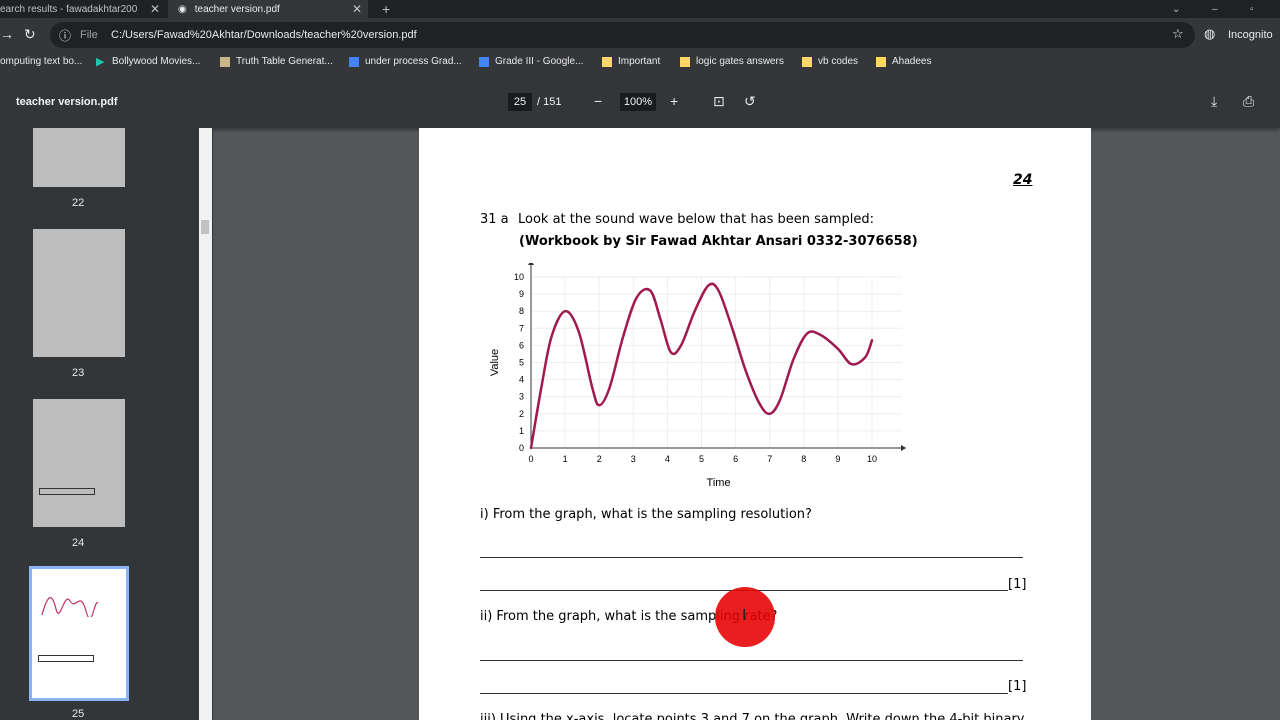 The image size is (1280, 720). What do you see at coordinates (521, 345) in the screenshot?
I see `y-tick-label: 6` at bounding box center [521, 345].